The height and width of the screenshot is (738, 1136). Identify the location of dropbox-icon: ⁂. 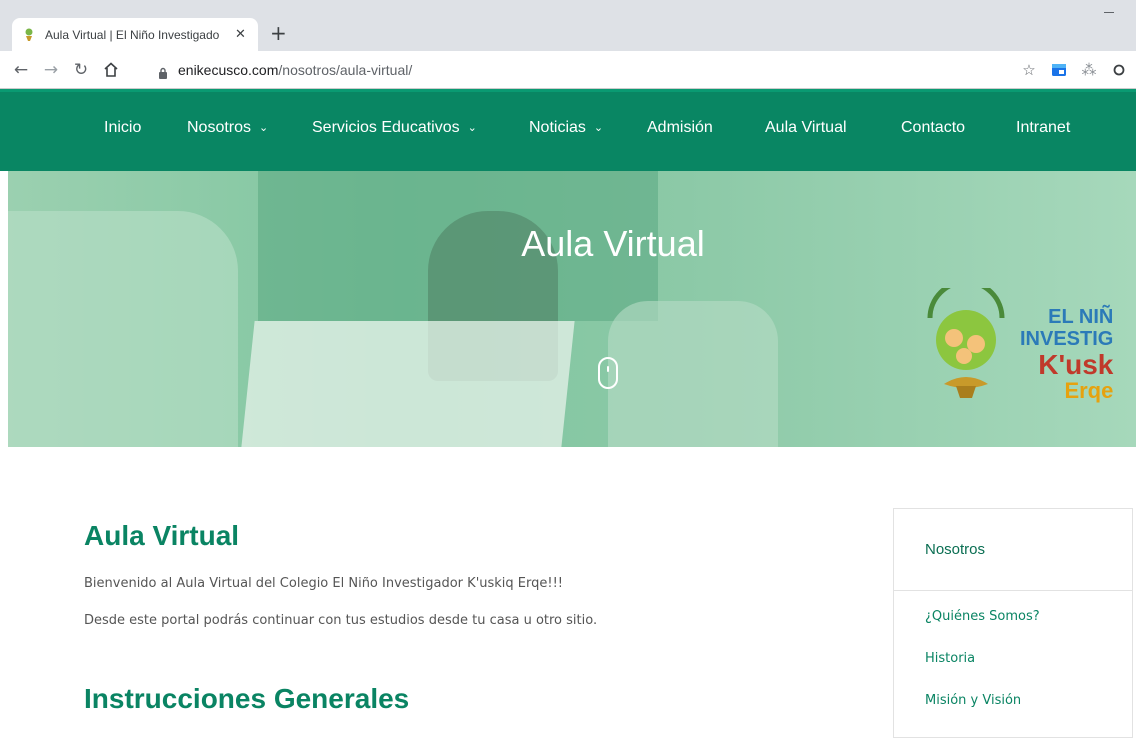
(1089, 70).